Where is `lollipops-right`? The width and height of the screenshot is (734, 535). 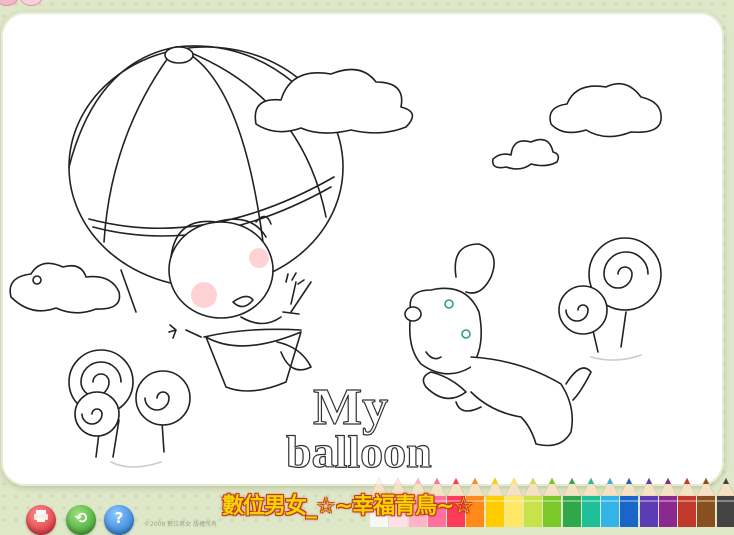 lollipops-right is located at coordinates (610, 299).